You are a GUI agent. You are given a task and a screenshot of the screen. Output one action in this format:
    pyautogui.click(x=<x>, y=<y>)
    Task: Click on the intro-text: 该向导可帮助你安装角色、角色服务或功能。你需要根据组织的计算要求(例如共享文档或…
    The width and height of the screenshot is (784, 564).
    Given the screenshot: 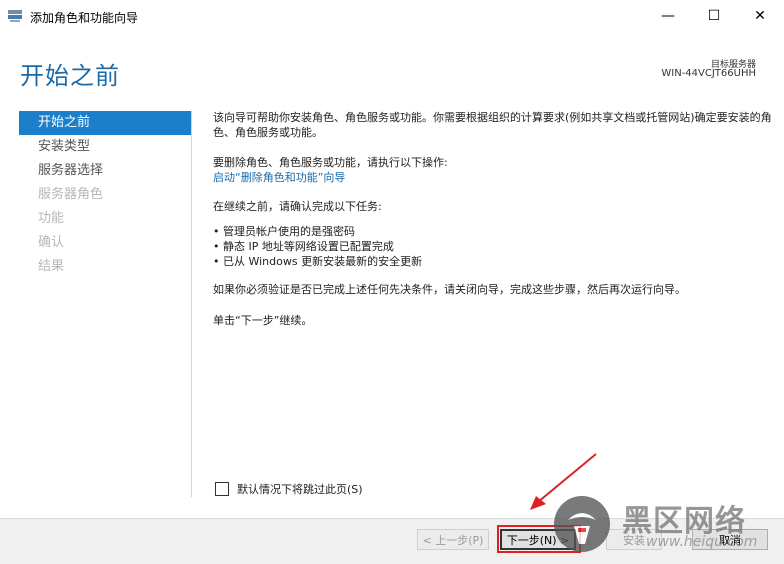 What is the action you would take?
    pyautogui.click(x=492, y=125)
    